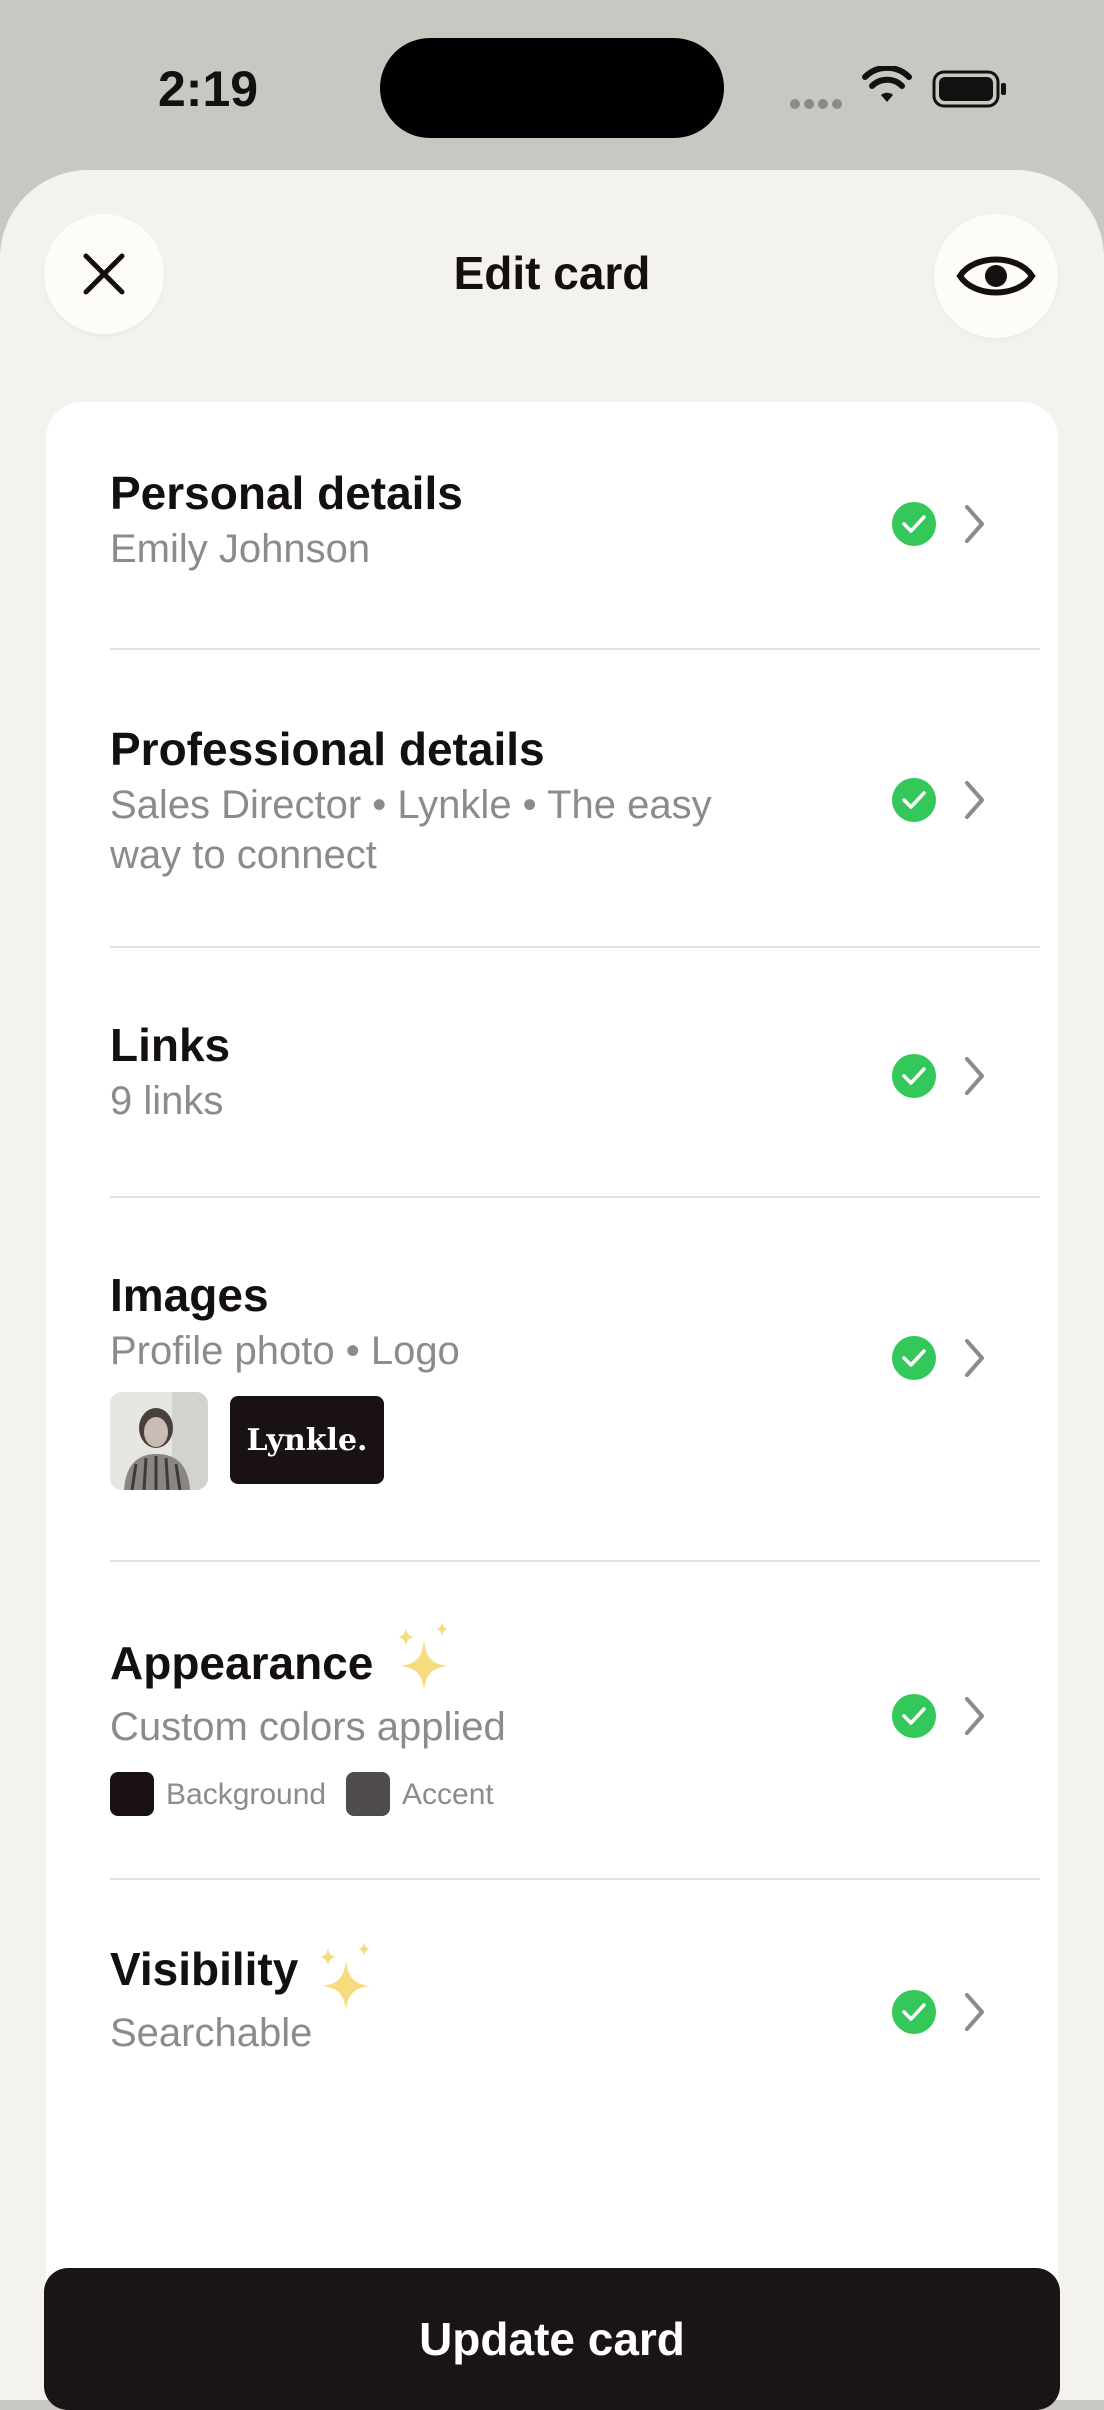 This screenshot has height=2410, width=1104. Describe the element at coordinates (575, 2028) in the screenshot. I see `section-visibility: Visibility Searchable` at that location.